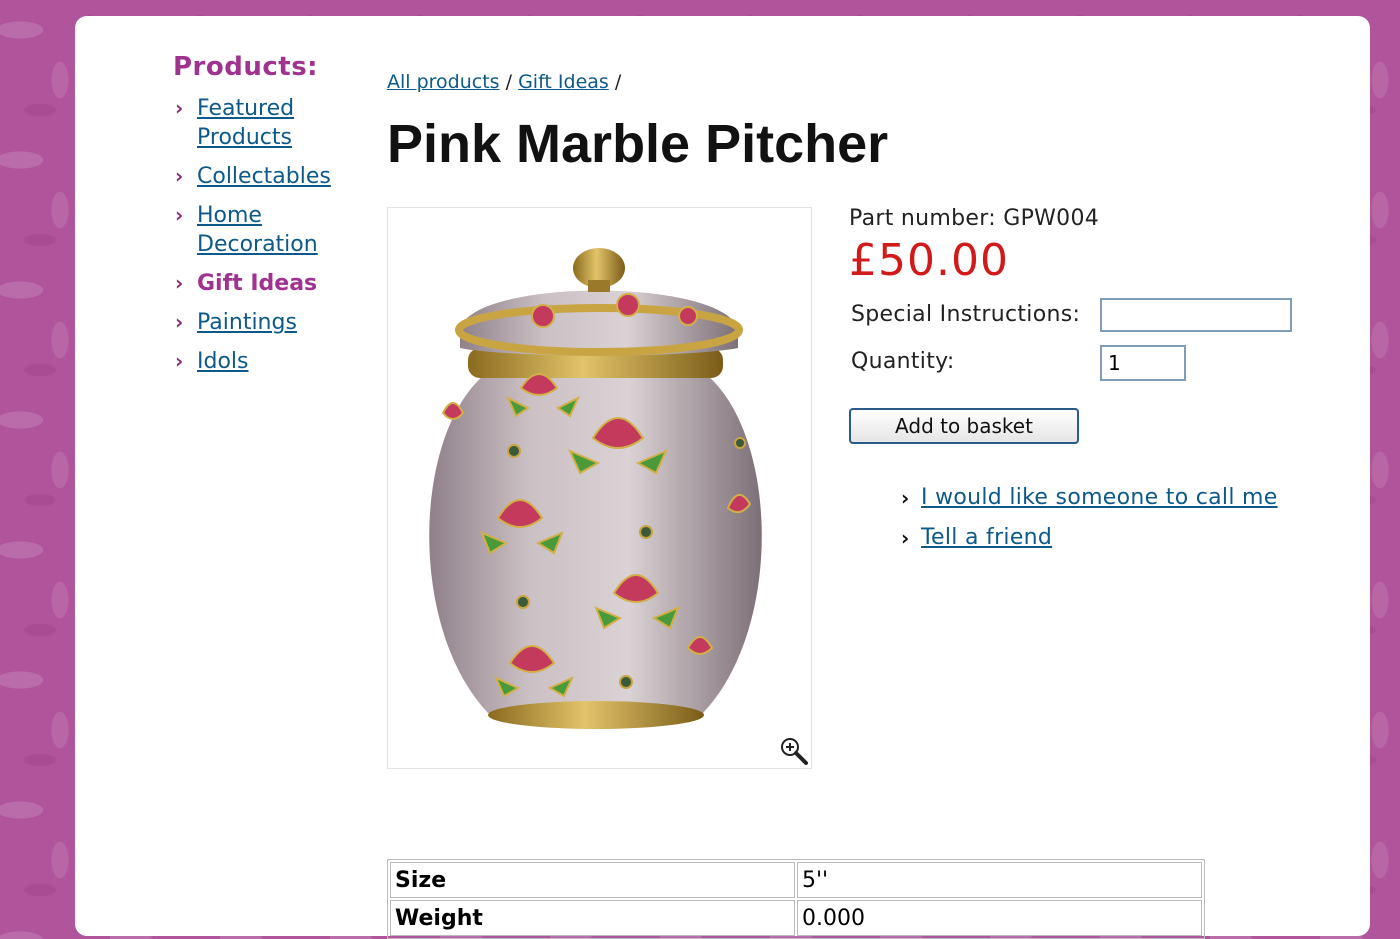  I want to click on quantity-row: Quantity:, so click(1089, 368).